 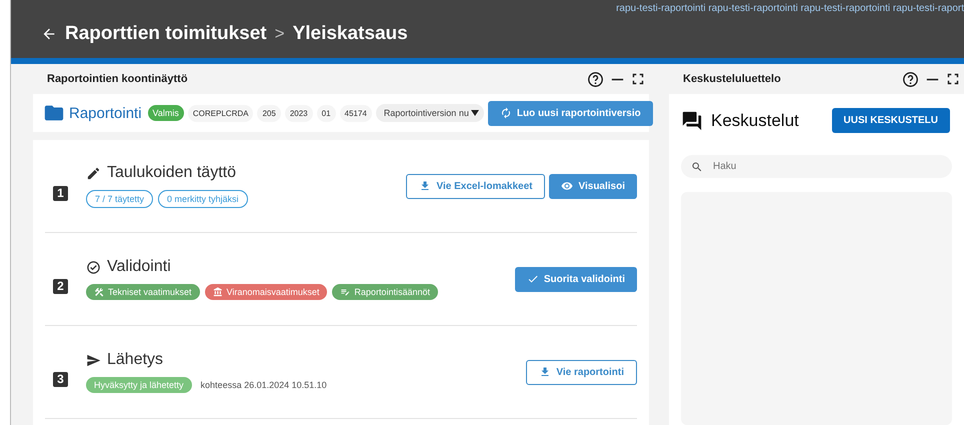 What do you see at coordinates (570, 113) in the screenshot?
I see `new-version-button: Luo uusi raportointiversio` at bounding box center [570, 113].